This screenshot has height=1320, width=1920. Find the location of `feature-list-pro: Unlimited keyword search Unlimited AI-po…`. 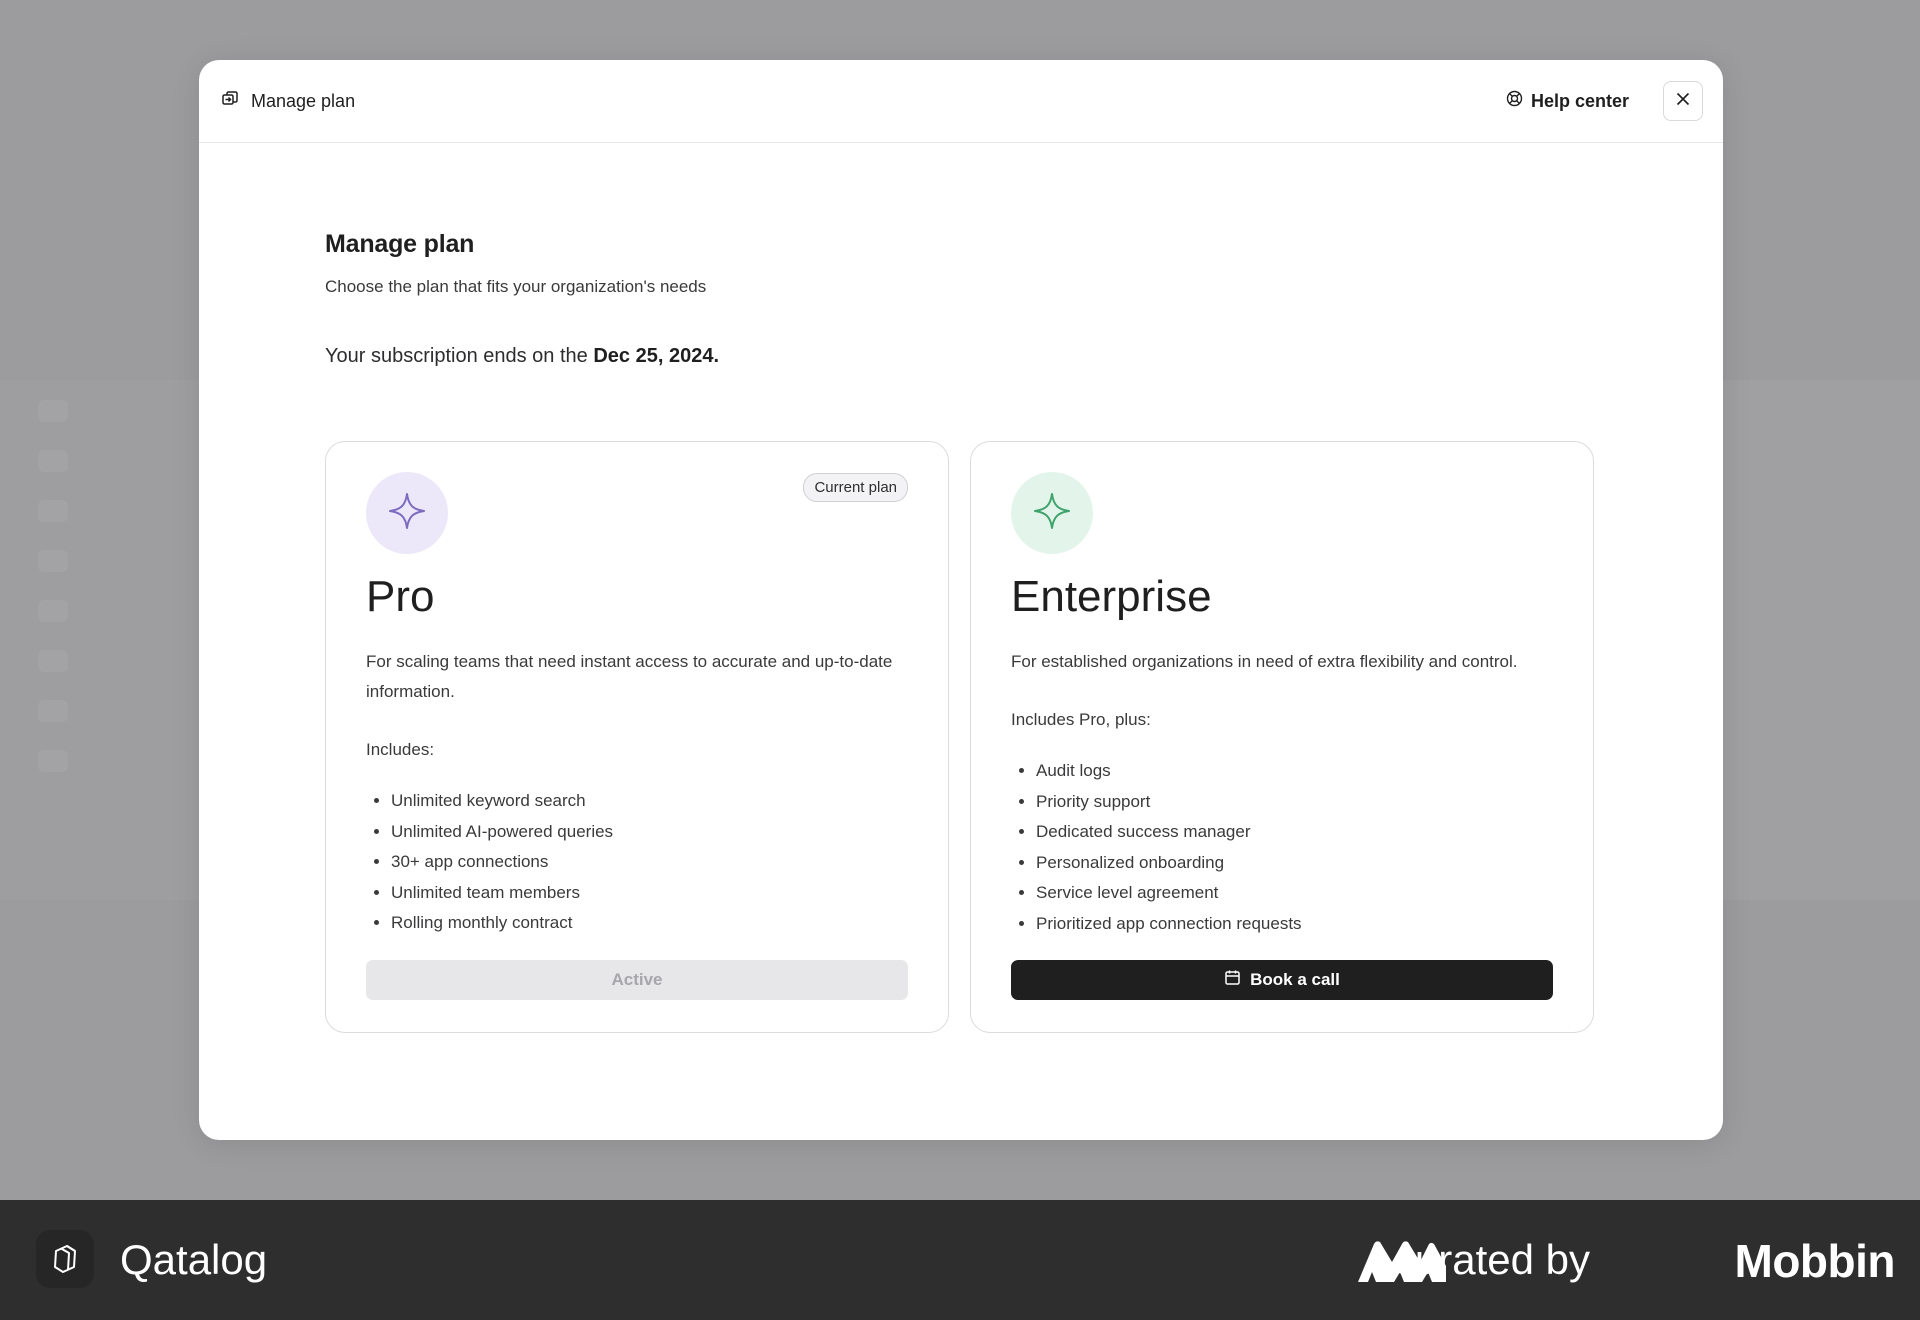

feature-list-pro: Unlimited keyword search Unlimited AI-po… is located at coordinates (489, 862).